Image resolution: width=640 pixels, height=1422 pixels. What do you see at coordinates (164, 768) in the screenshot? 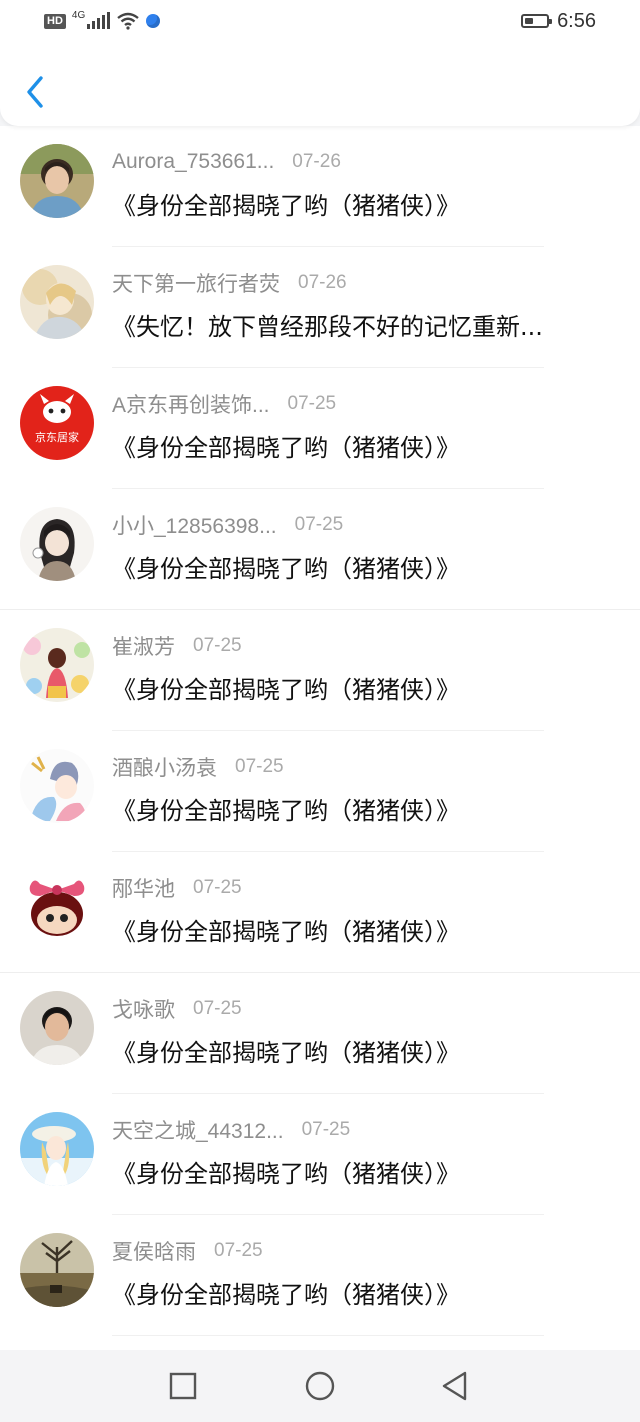
I see `user-name: 酒酿小汤袁` at bounding box center [164, 768].